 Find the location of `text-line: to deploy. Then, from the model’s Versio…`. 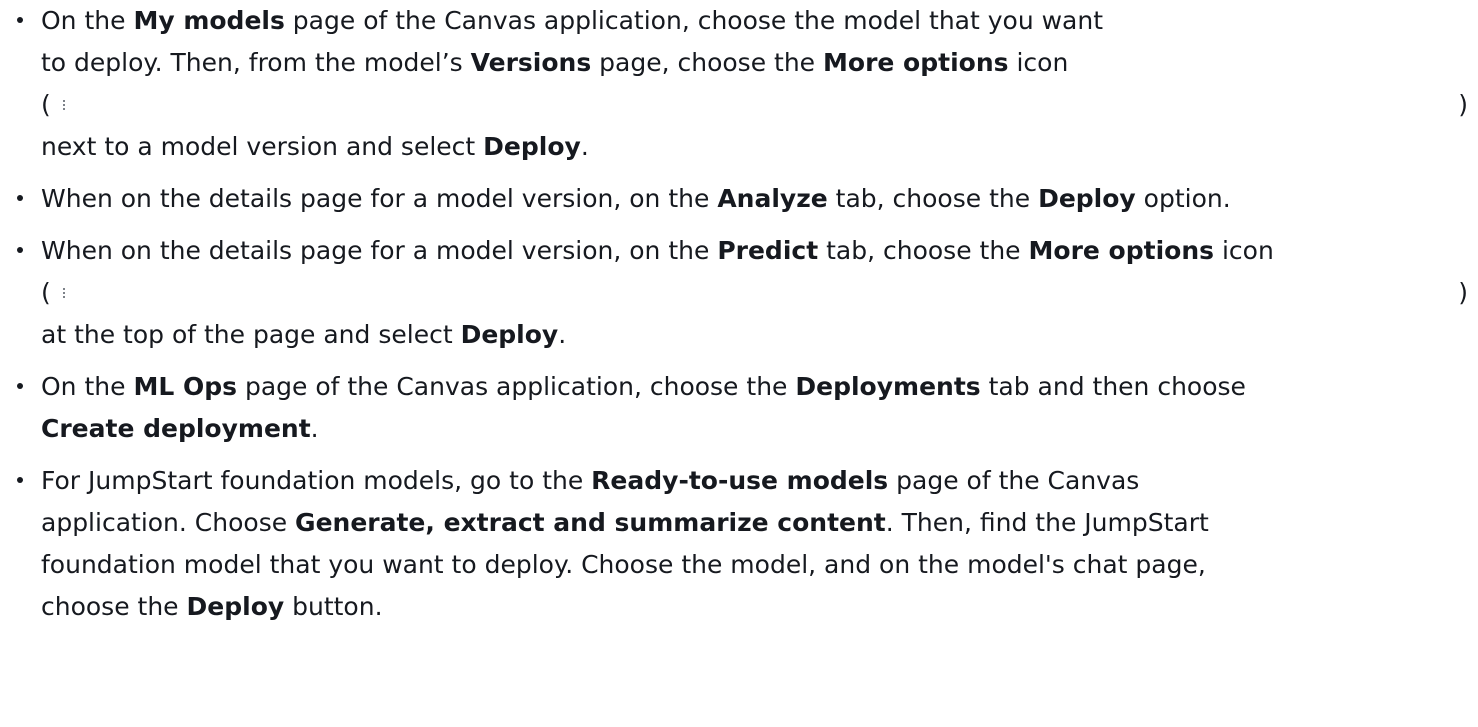

text-line: to deploy. Then, from the model’s Versio… is located at coordinates (555, 62).